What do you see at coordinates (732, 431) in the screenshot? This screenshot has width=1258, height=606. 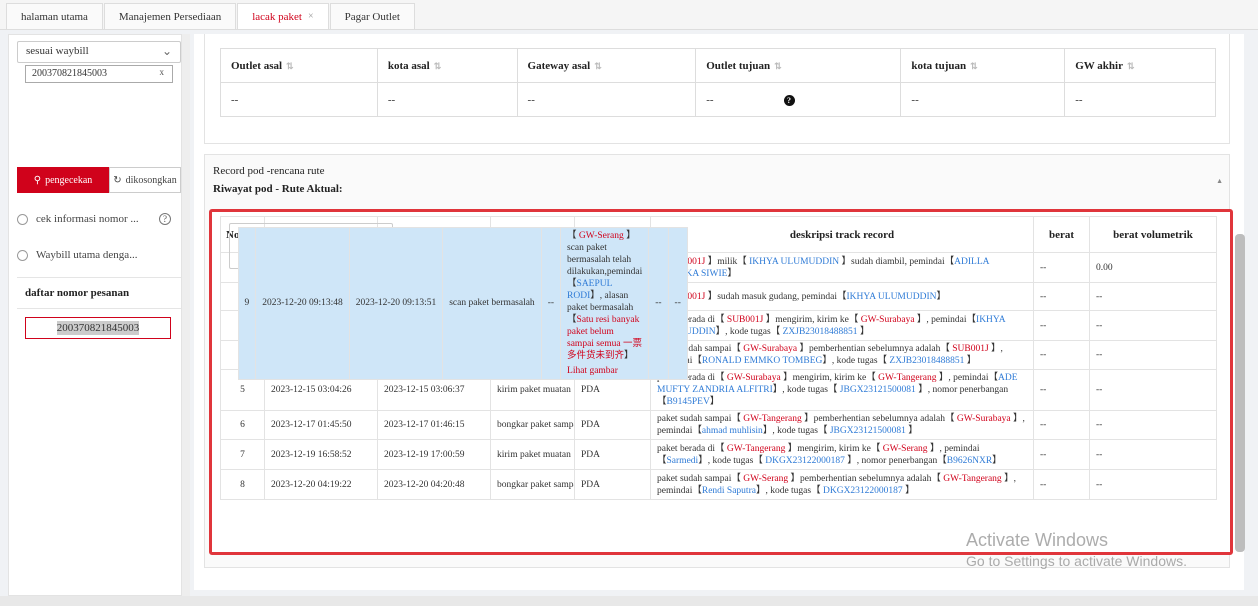 I see `desc-entity: ahmad muhlisin` at bounding box center [732, 431].